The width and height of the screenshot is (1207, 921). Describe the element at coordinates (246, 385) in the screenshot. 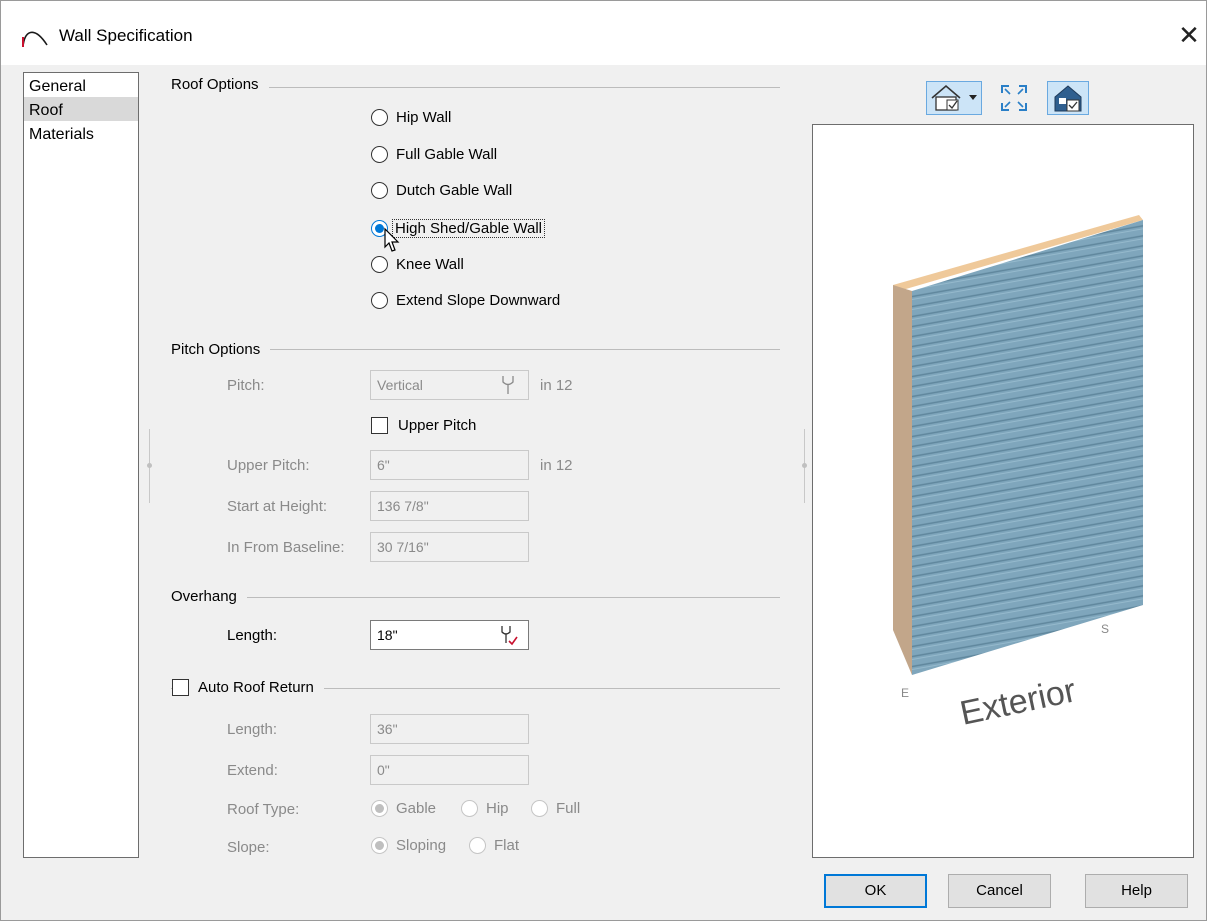

I see `pitch-label: Pitch:` at that location.